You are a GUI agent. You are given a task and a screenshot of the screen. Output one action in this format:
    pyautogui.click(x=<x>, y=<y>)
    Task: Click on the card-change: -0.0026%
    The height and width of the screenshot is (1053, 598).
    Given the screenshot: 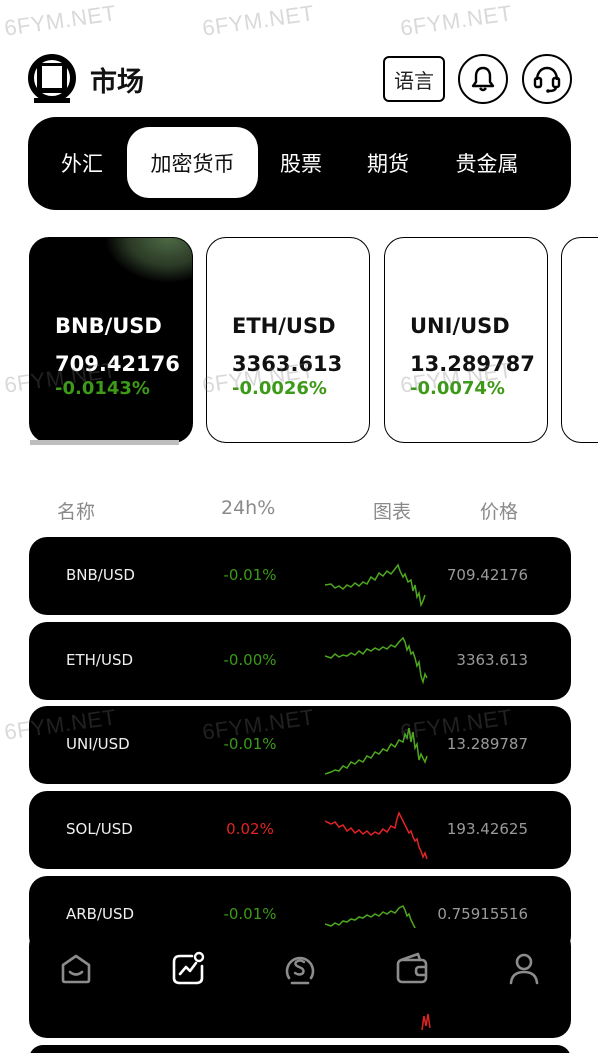 What is the action you would take?
    pyautogui.click(x=279, y=388)
    